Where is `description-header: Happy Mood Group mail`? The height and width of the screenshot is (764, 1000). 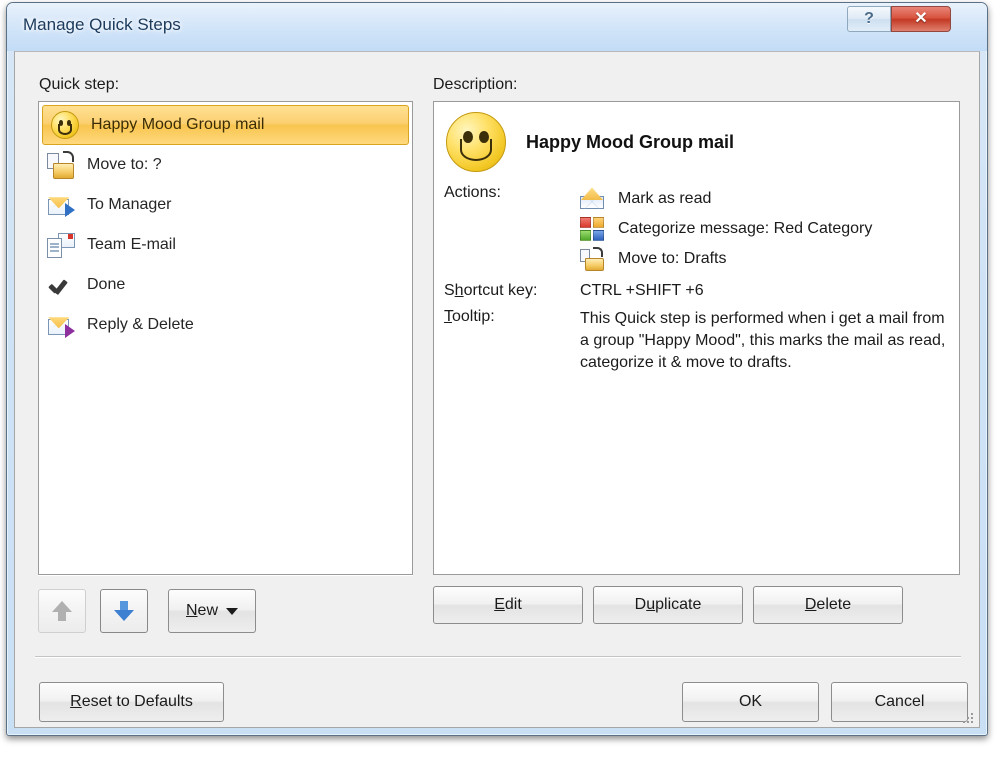
description-header: Happy Mood Group mail is located at coordinates (590, 142).